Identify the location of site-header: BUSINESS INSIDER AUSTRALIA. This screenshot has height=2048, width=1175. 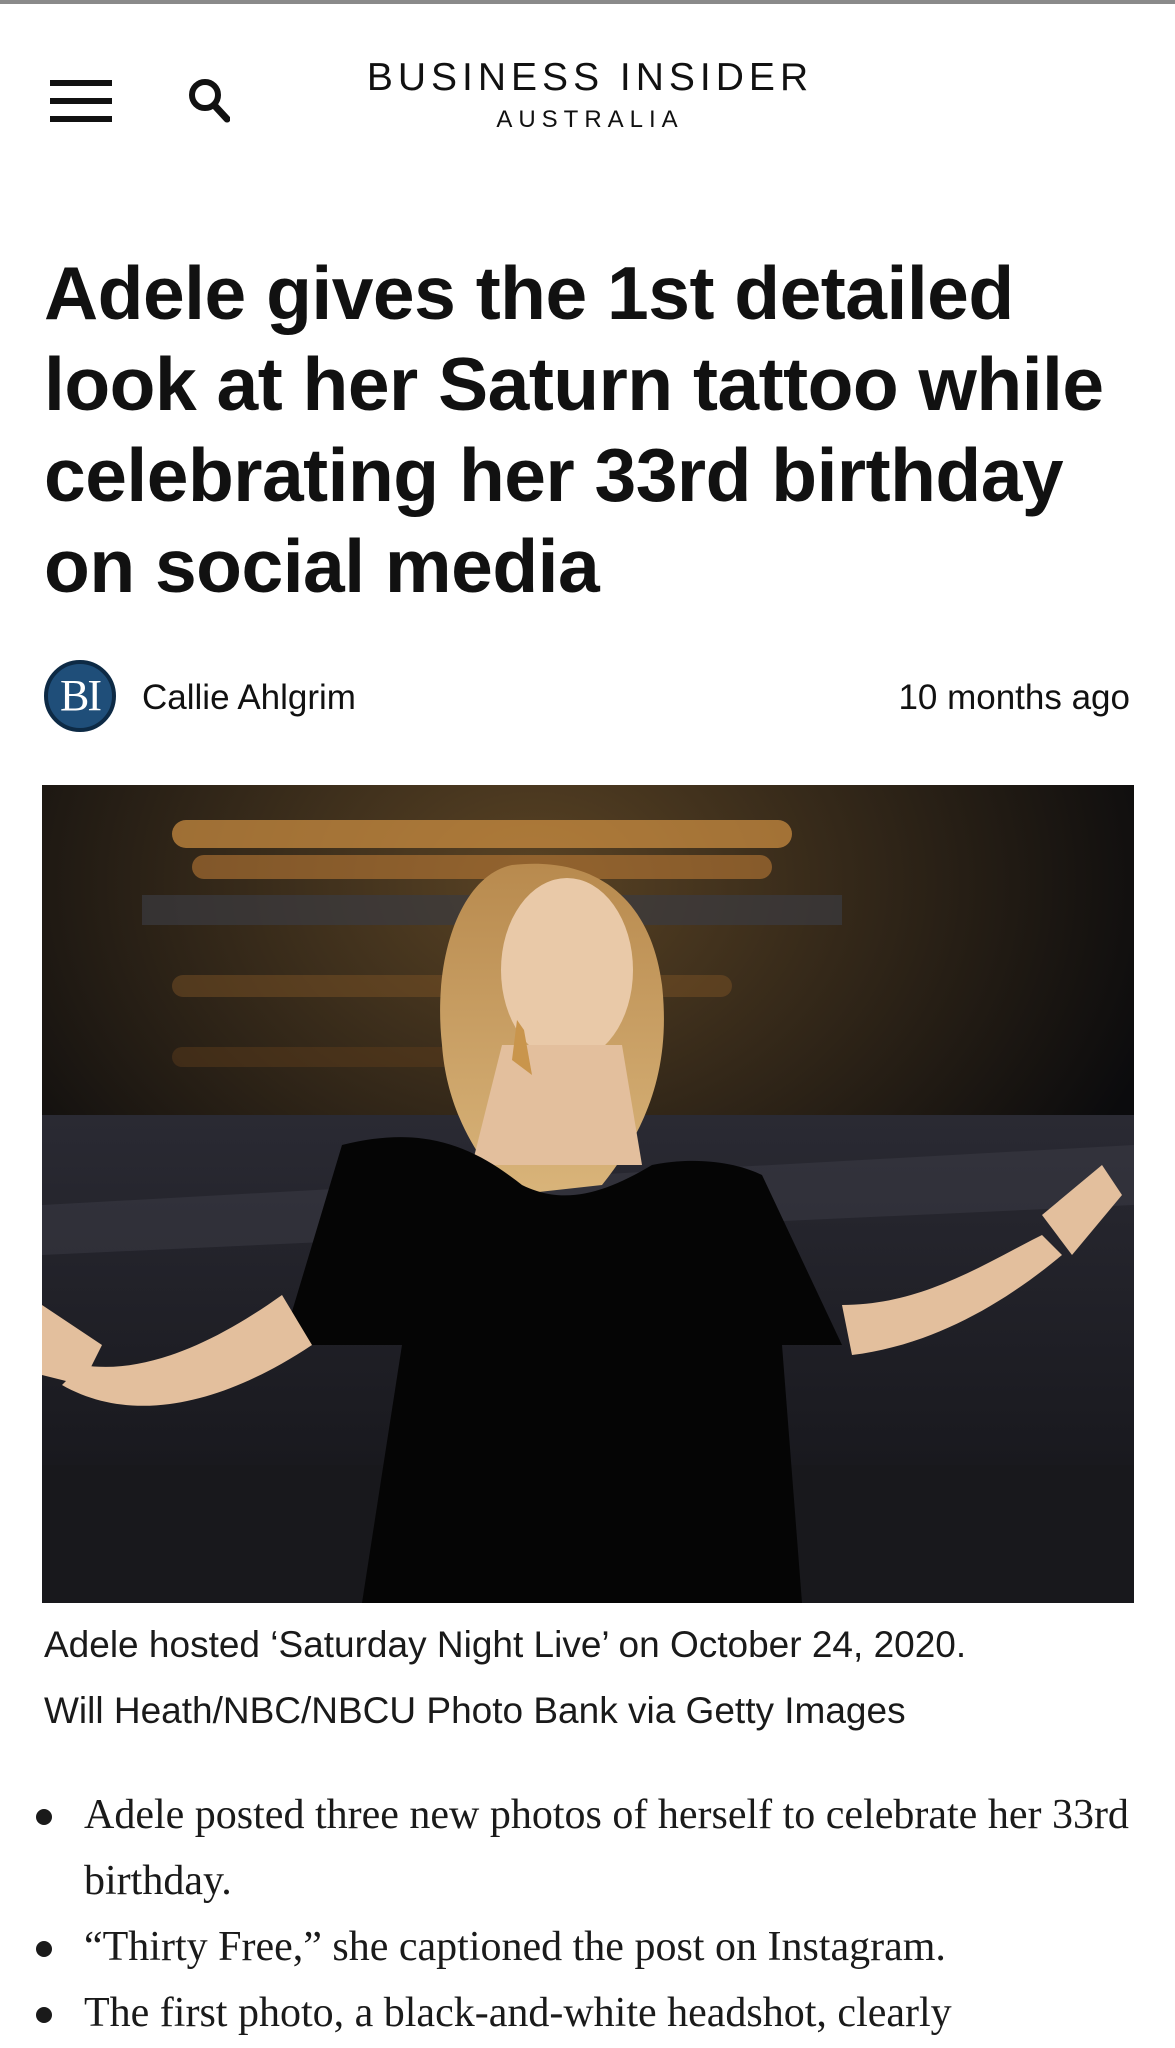
(587, 84).